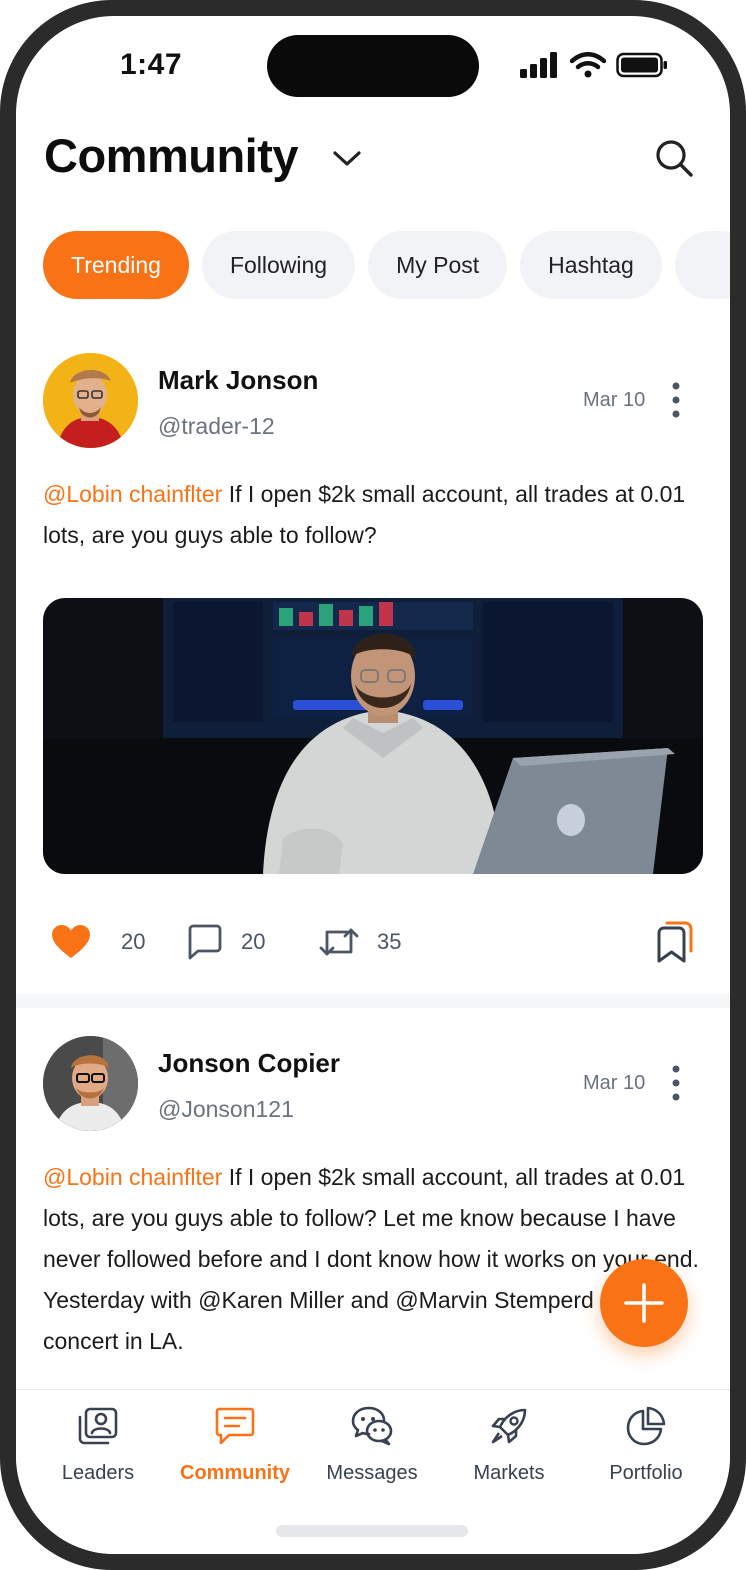 The width and height of the screenshot is (746, 1570). Describe the element at coordinates (372, 1473) in the screenshot. I see `nav-label: Messages` at that location.